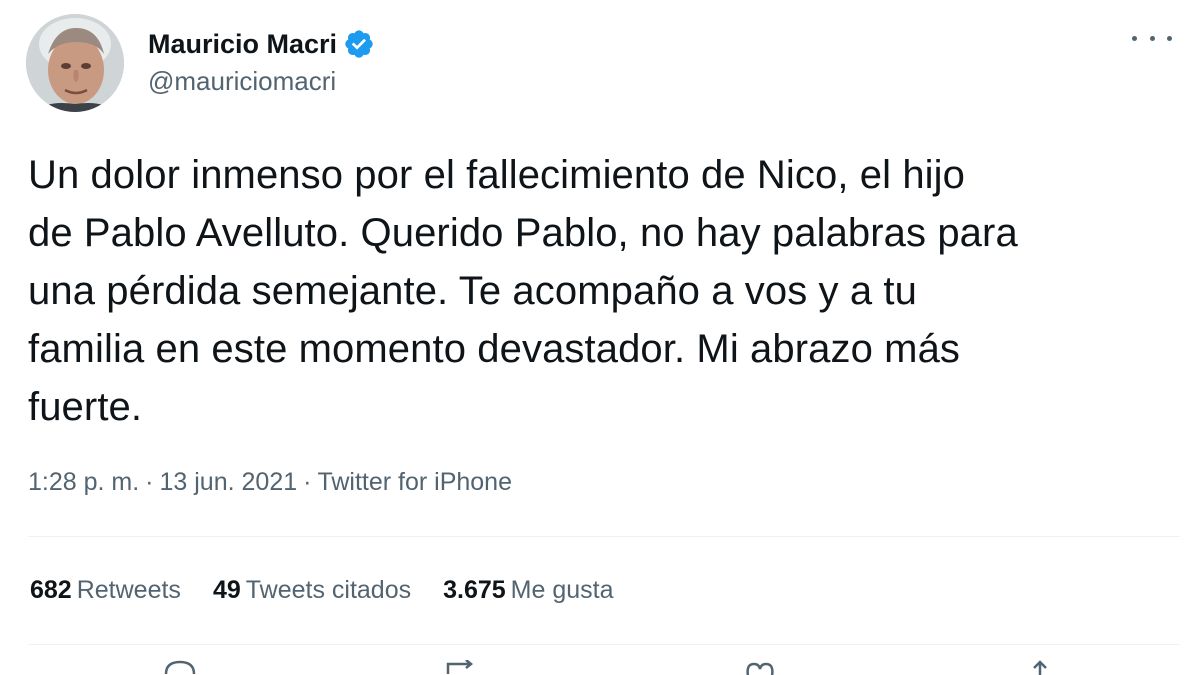 This screenshot has width=1200, height=675. Describe the element at coordinates (85, 407) in the screenshot. I see `tweet-text-line: fuerte.` at that location.